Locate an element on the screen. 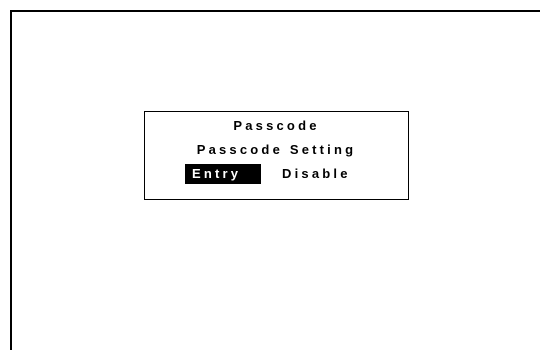 Image resolution: width=540 pixels, height=350 pixels. passcode-options: Entry Disable is located at coordinates (276, 174).